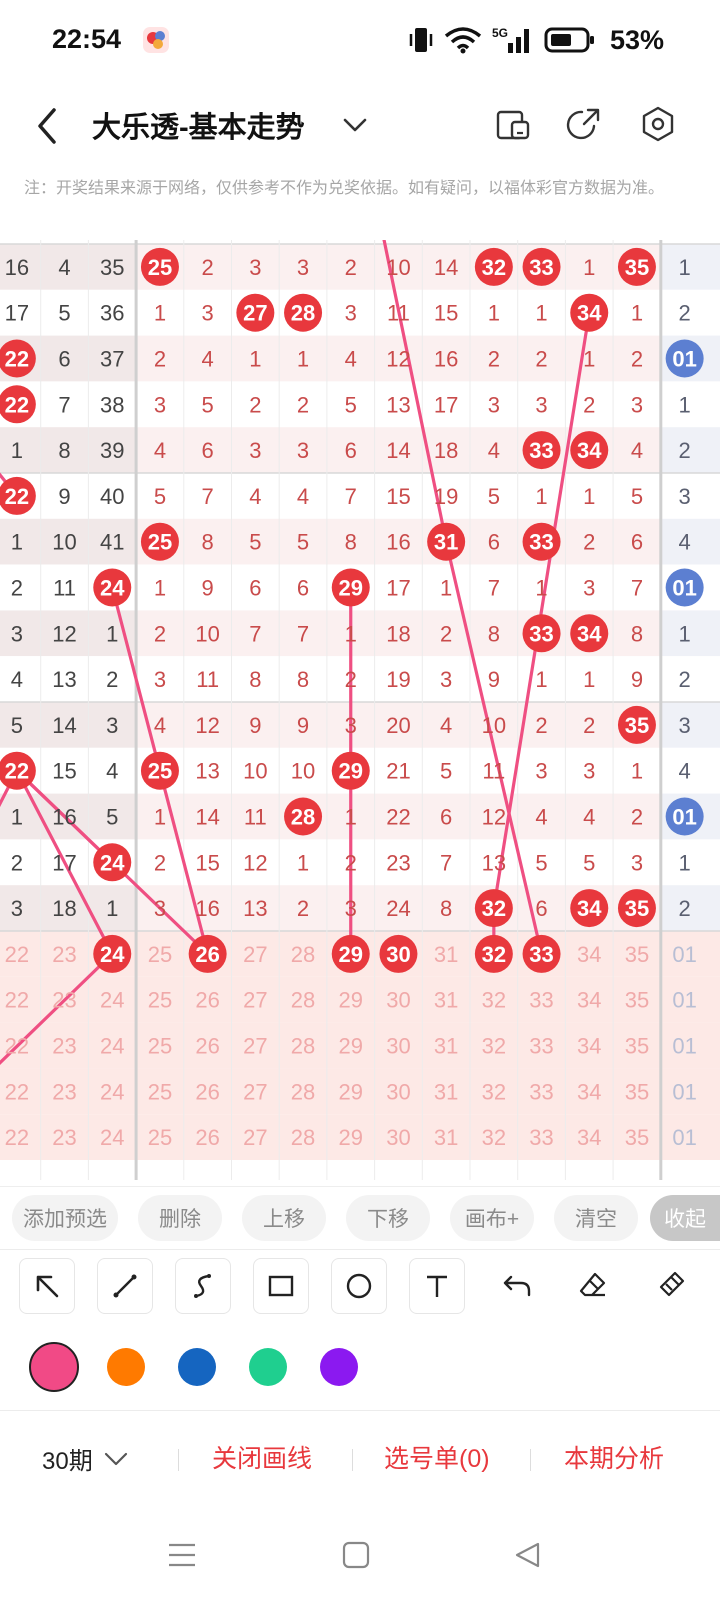 Image resolution: width=720 pixels, height=1604 pixels. I want to click on color-palette, so click(360, 1368).